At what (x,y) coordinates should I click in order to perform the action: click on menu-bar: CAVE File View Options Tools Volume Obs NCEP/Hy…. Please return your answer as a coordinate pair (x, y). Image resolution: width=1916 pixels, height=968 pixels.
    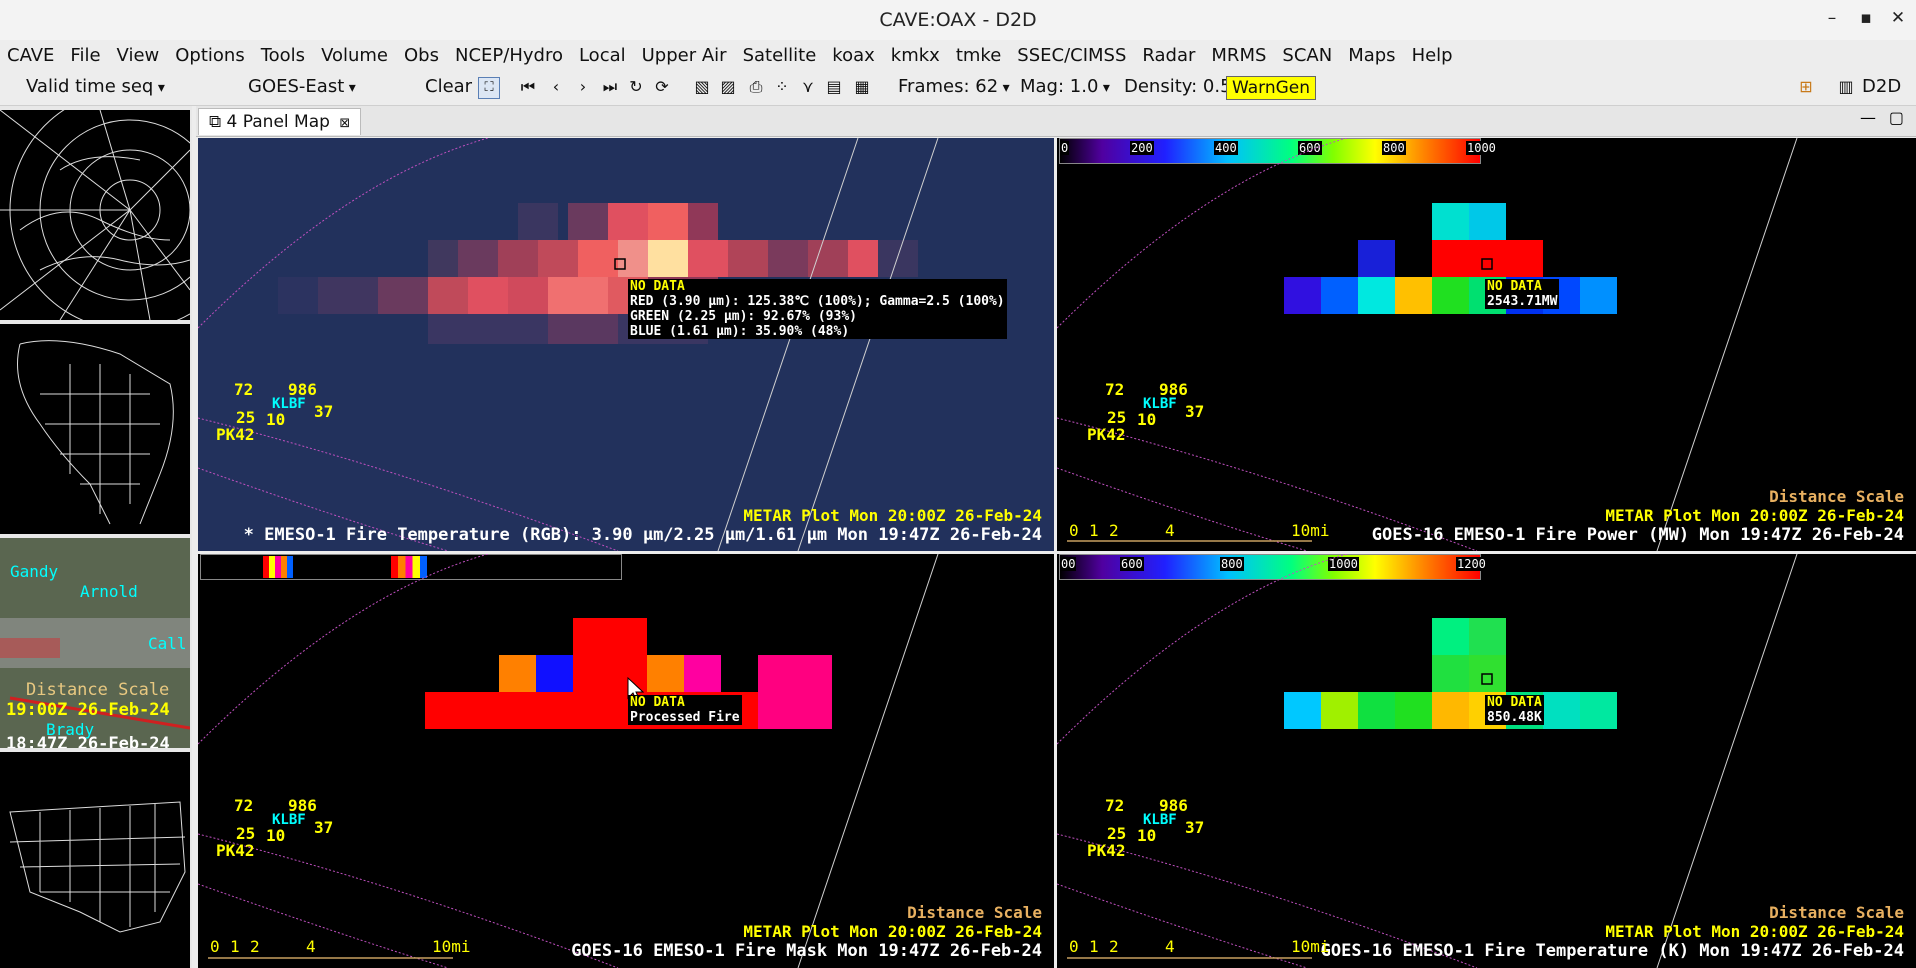
    Looking at the image, I should click on (958, 55).